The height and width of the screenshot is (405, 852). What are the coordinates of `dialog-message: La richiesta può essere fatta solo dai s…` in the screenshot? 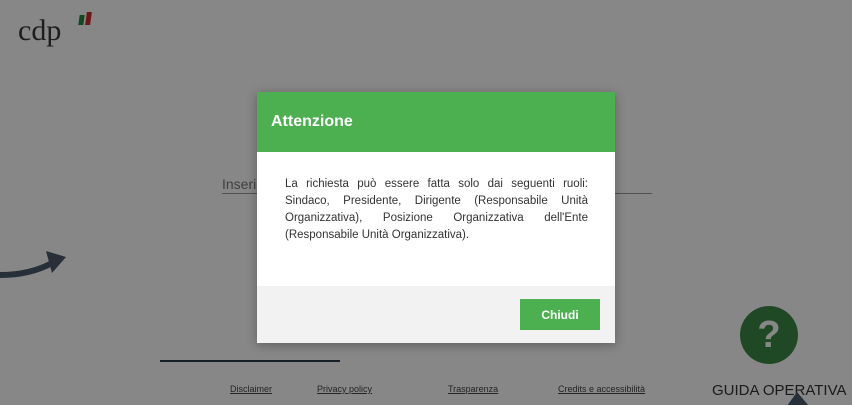 It's located at (436, 209).